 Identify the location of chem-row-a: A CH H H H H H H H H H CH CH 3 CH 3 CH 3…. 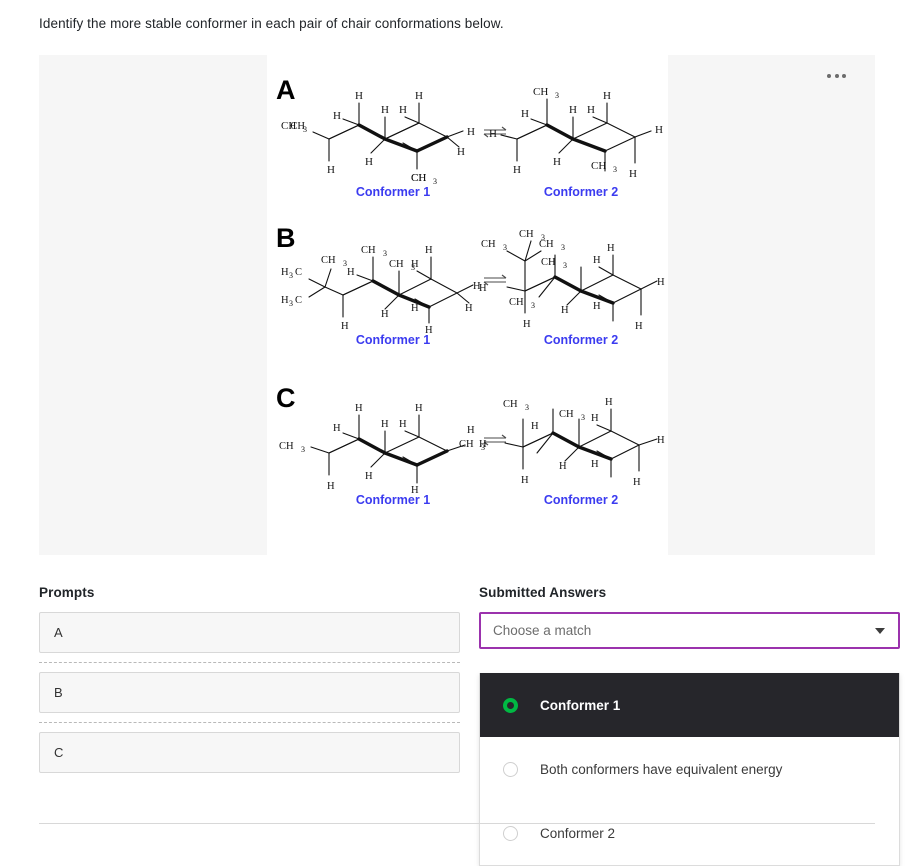
(467, 147).